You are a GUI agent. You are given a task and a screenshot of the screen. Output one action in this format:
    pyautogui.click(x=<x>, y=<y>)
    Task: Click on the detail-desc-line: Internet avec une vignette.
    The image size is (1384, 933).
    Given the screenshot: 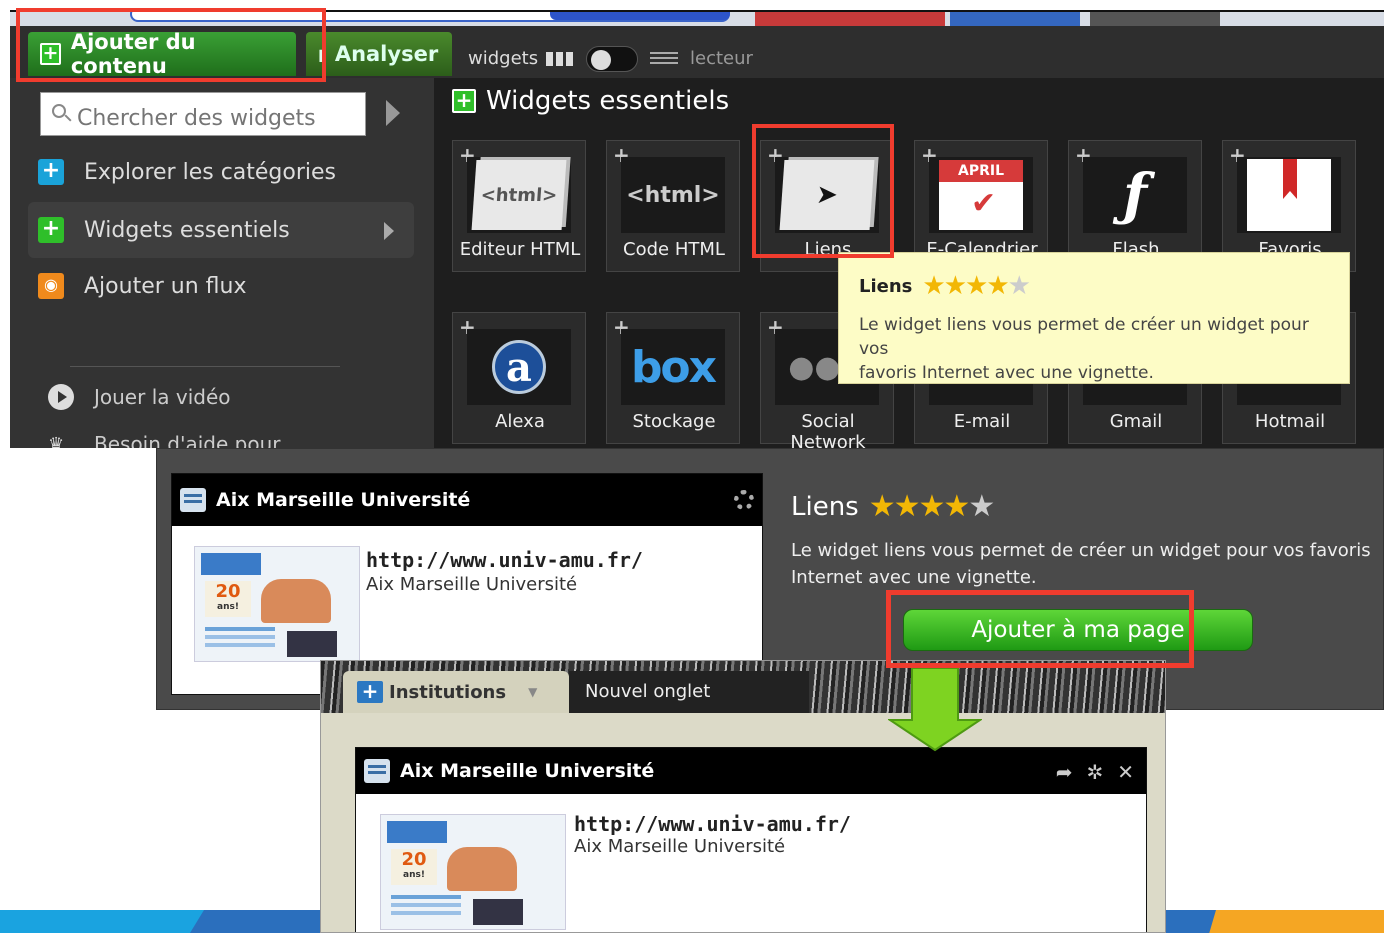 What is the action you would take?
    pyautogui.click(x=914, y=577)
    